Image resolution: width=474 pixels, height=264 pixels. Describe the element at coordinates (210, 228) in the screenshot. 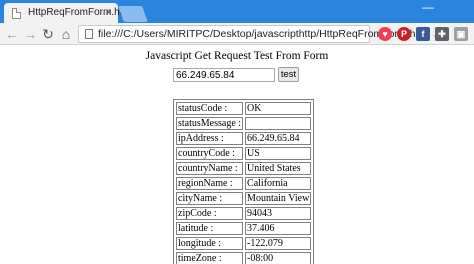

I see `result-key: latitude :` at that location.